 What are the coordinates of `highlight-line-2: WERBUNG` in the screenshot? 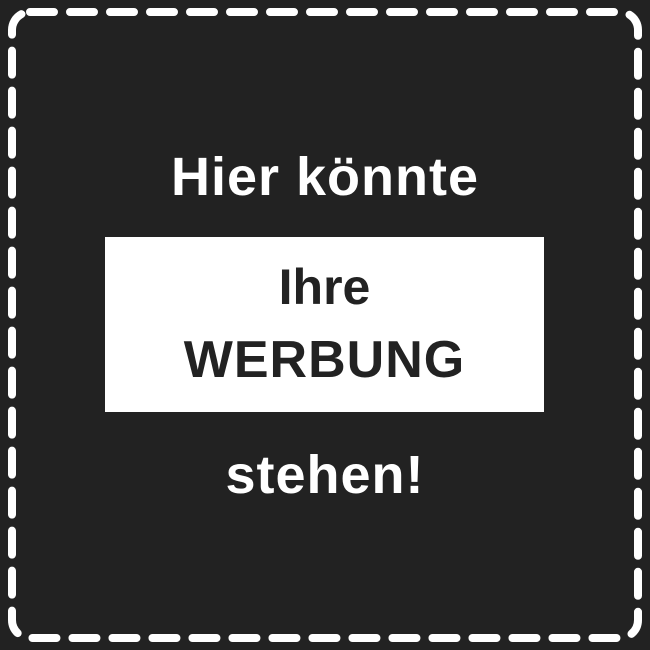 It's located at (324, 360).